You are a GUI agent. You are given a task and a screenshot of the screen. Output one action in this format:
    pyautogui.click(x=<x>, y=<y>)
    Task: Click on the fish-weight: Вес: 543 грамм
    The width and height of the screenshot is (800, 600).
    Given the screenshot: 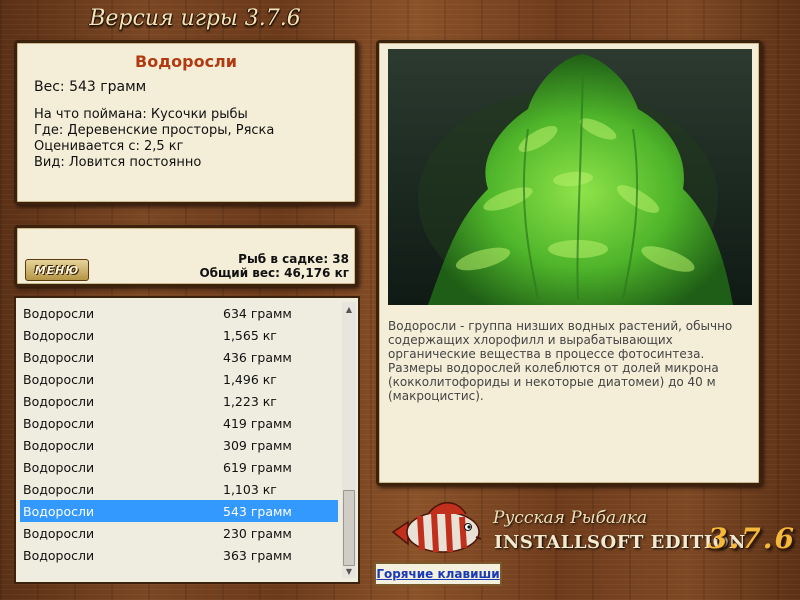 What is the action you would take?
    pyautogui.click(x=90, y=87)
    